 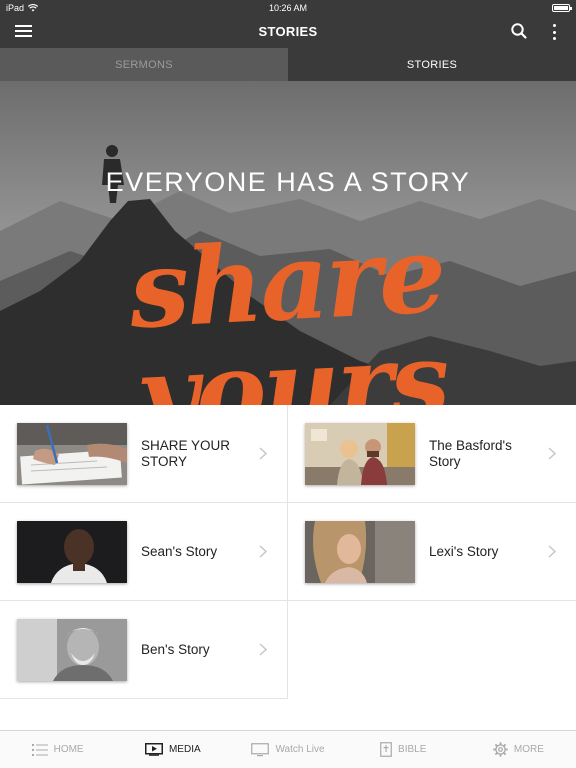 I want to click on list-item-lexis-story: Lexi's Story, so click(x=432, y=552).